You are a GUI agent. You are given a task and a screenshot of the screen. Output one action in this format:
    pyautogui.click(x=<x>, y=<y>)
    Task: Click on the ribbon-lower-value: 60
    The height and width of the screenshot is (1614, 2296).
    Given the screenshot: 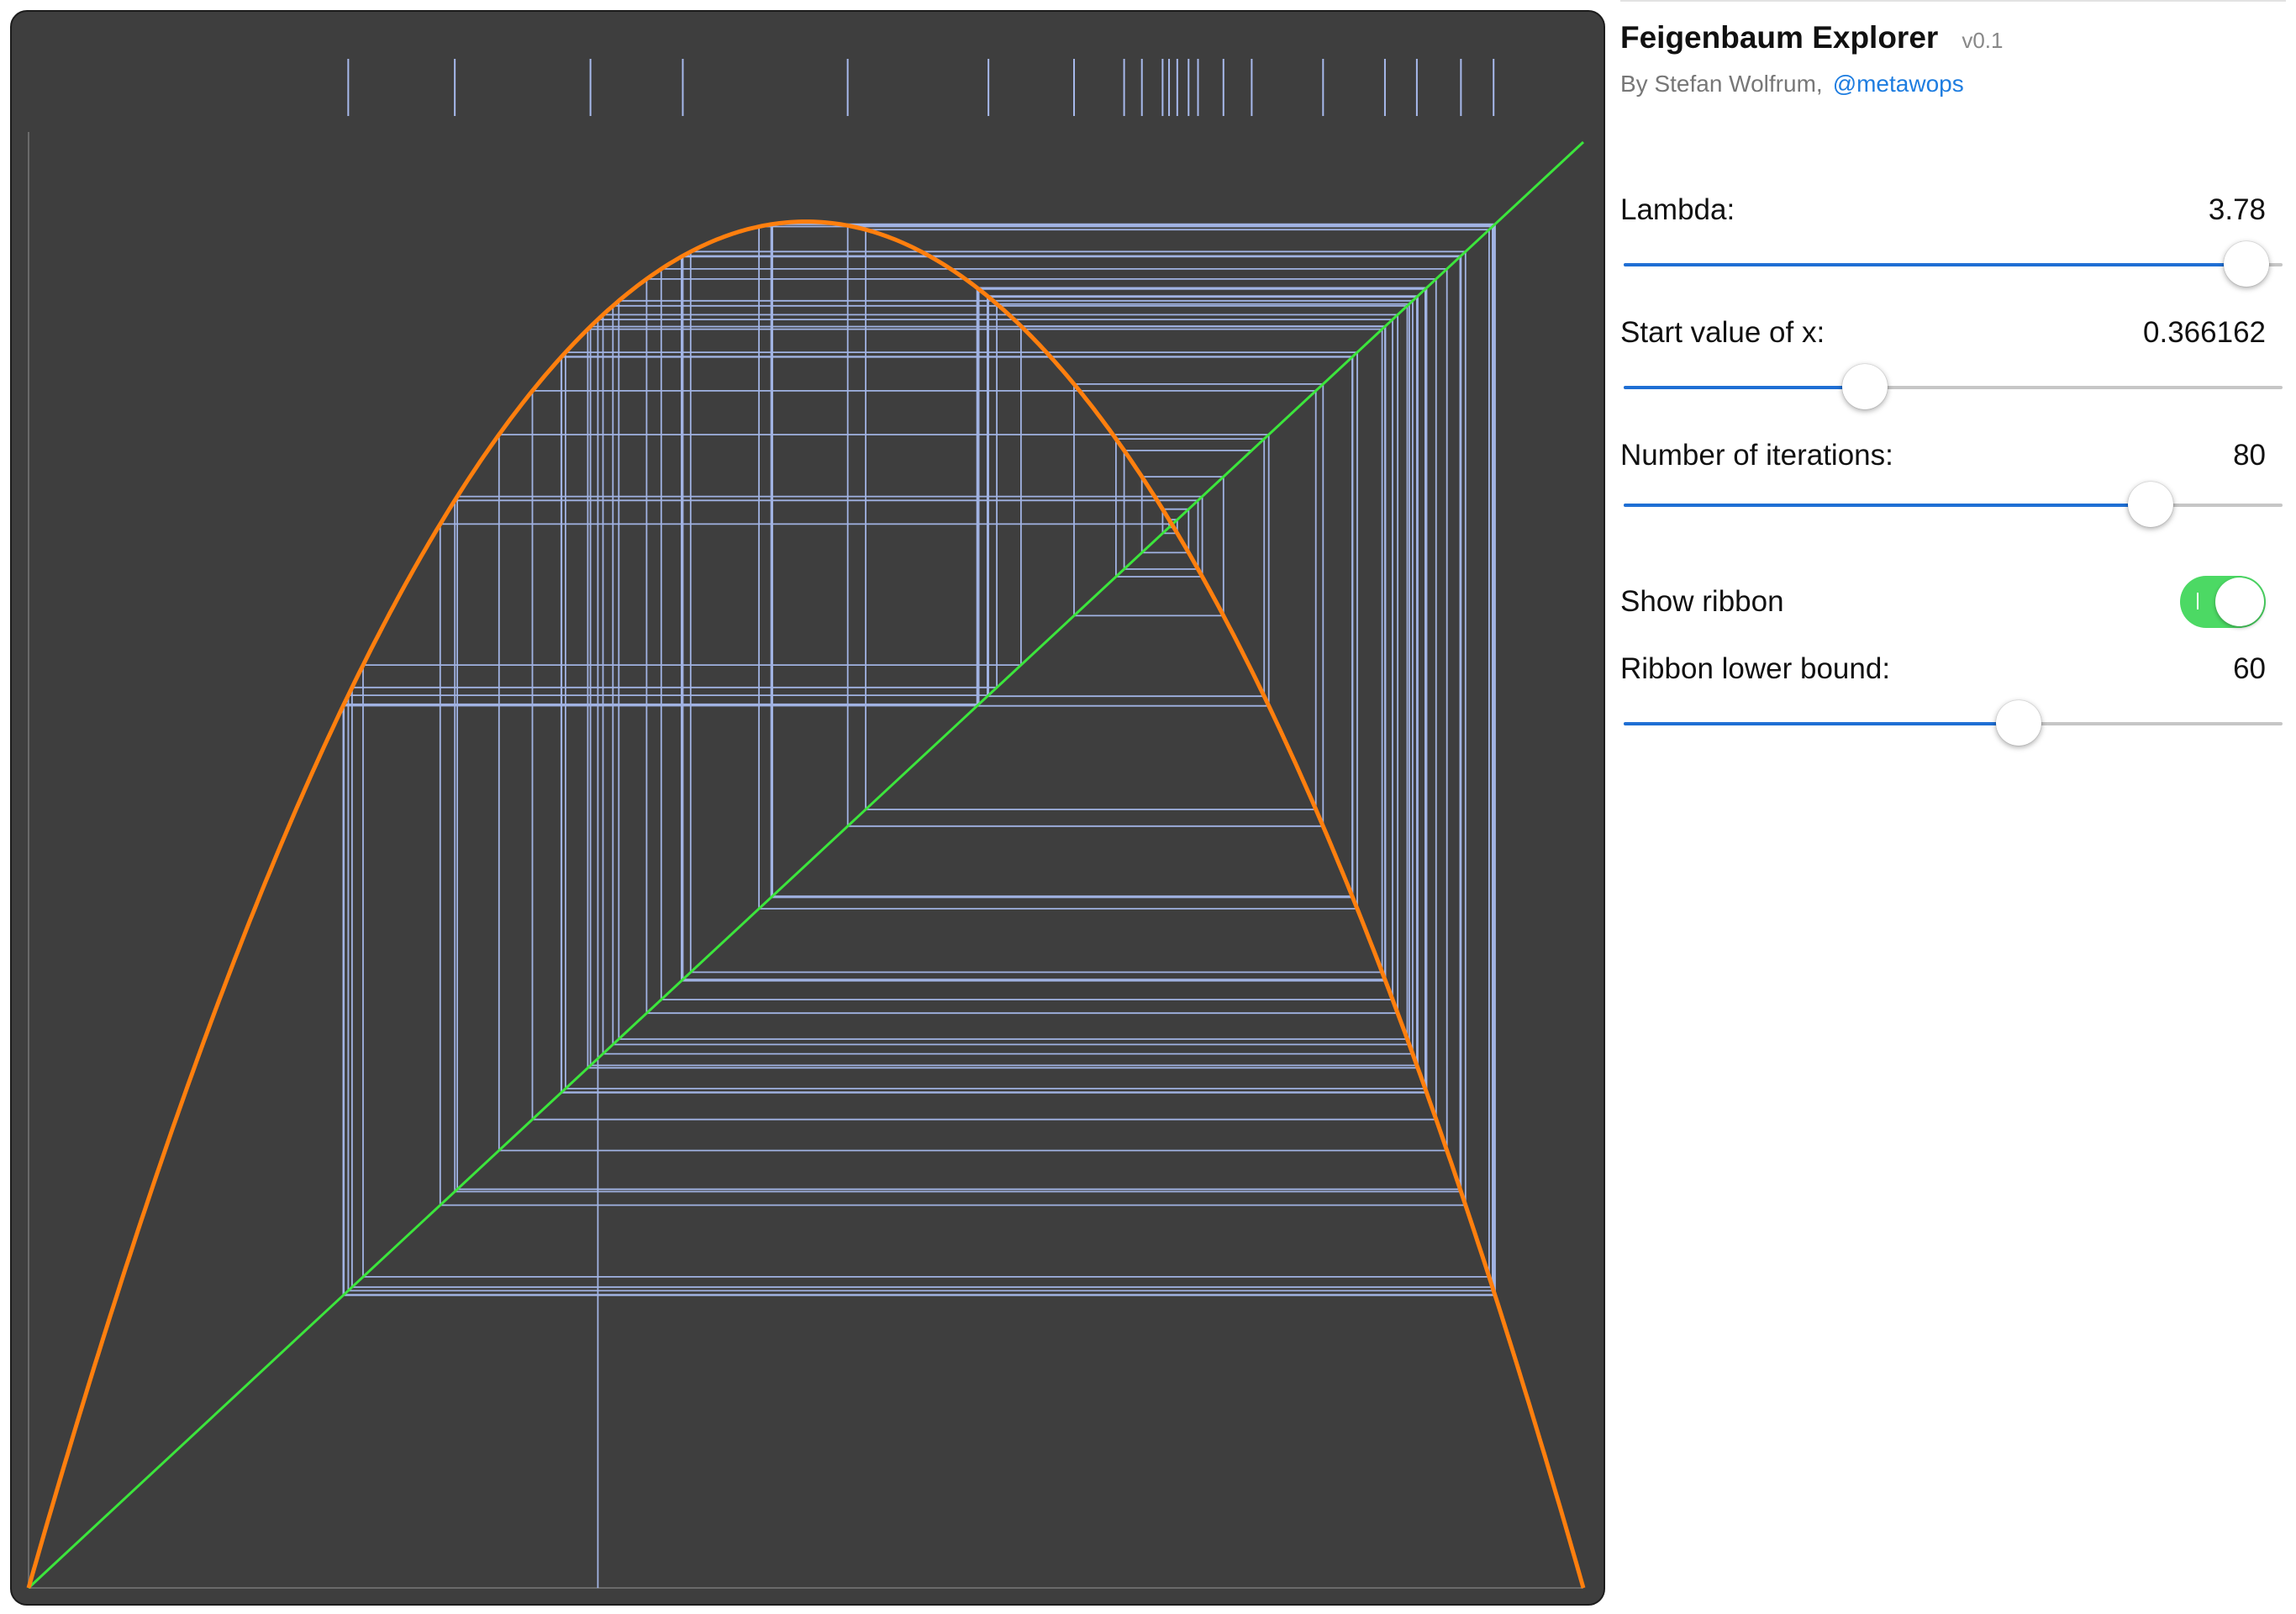 What is the action you would take?
    pyautogui.click(x=2249, y=668)
    